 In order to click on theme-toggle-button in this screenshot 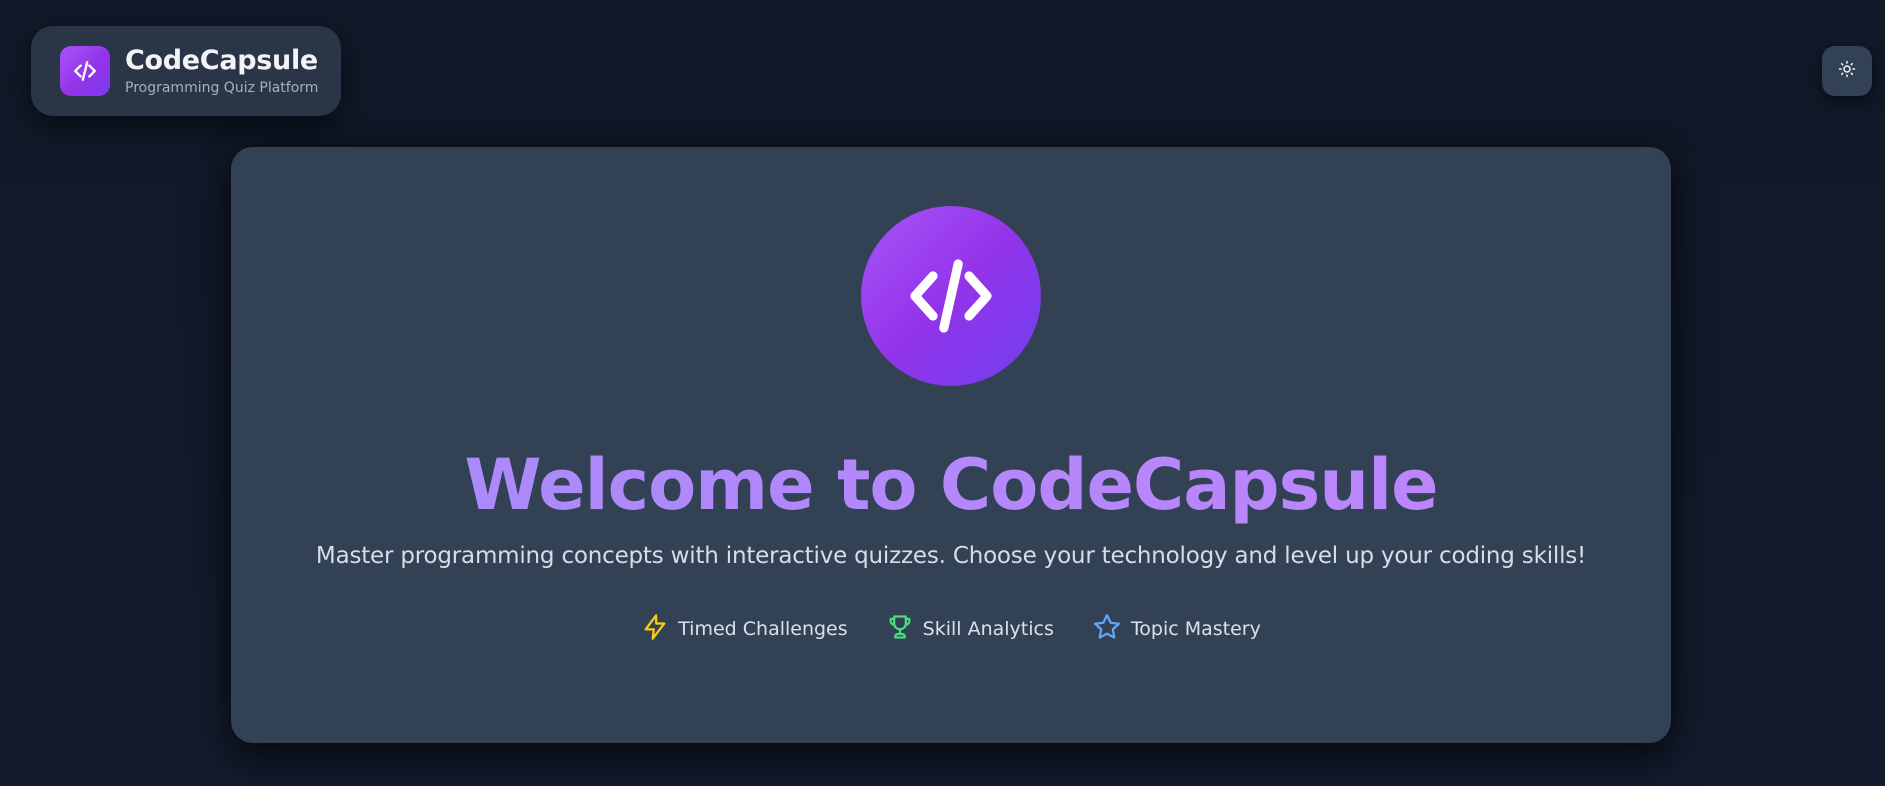, I will do `click(1847, 71)`.